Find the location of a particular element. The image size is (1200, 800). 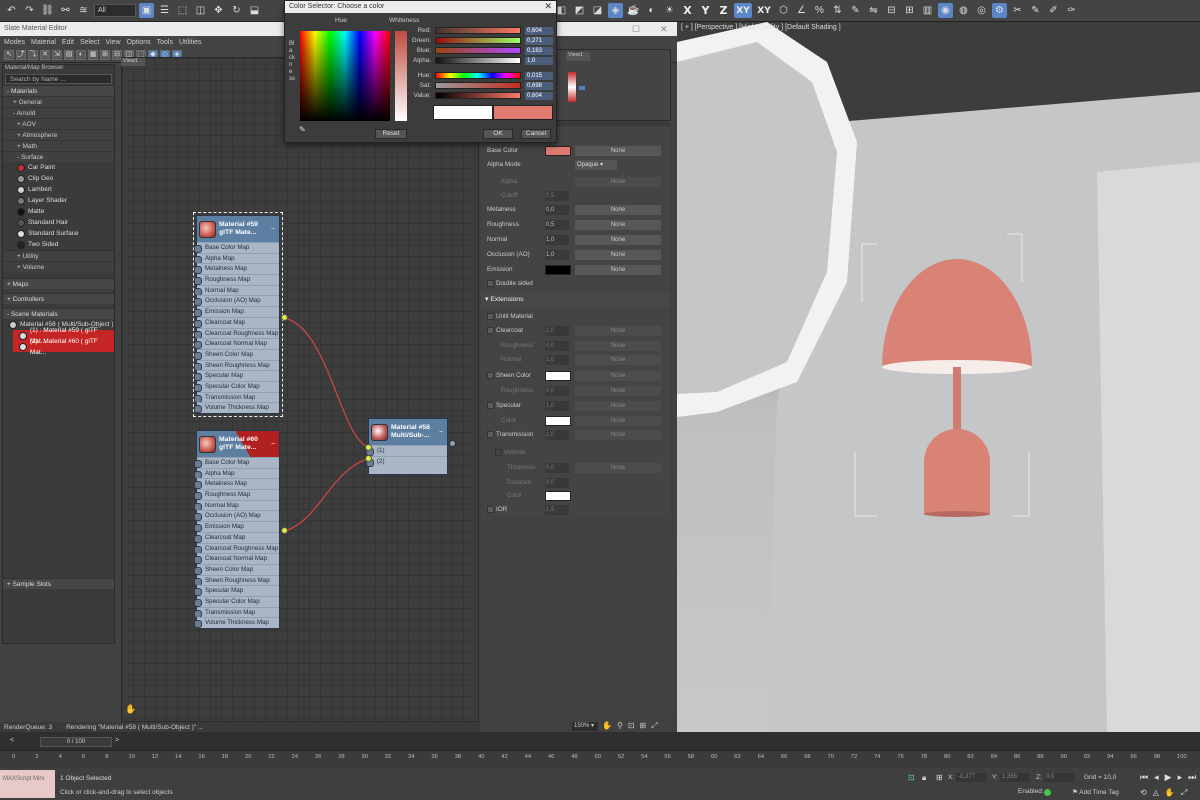

green-value: 0,271 is located at coordinates (539, 41).